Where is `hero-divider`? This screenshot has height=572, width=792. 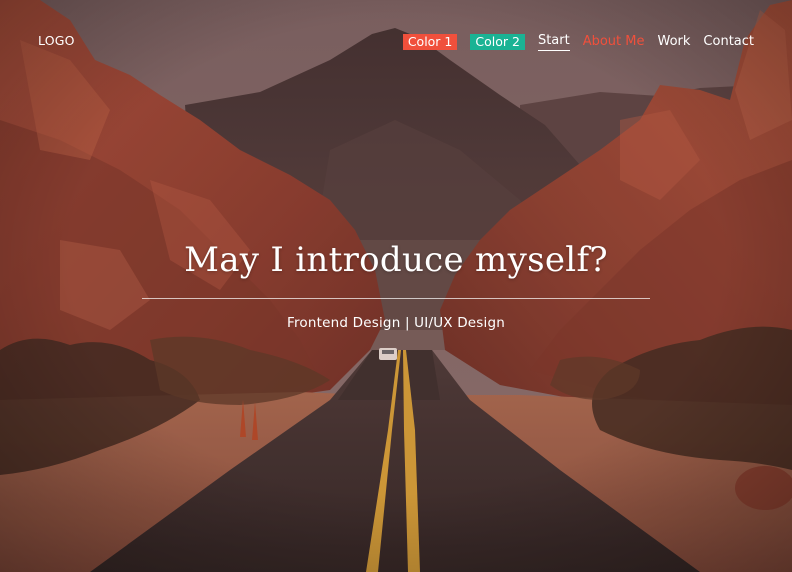
hero-divider is located at coordinates (396, 298).